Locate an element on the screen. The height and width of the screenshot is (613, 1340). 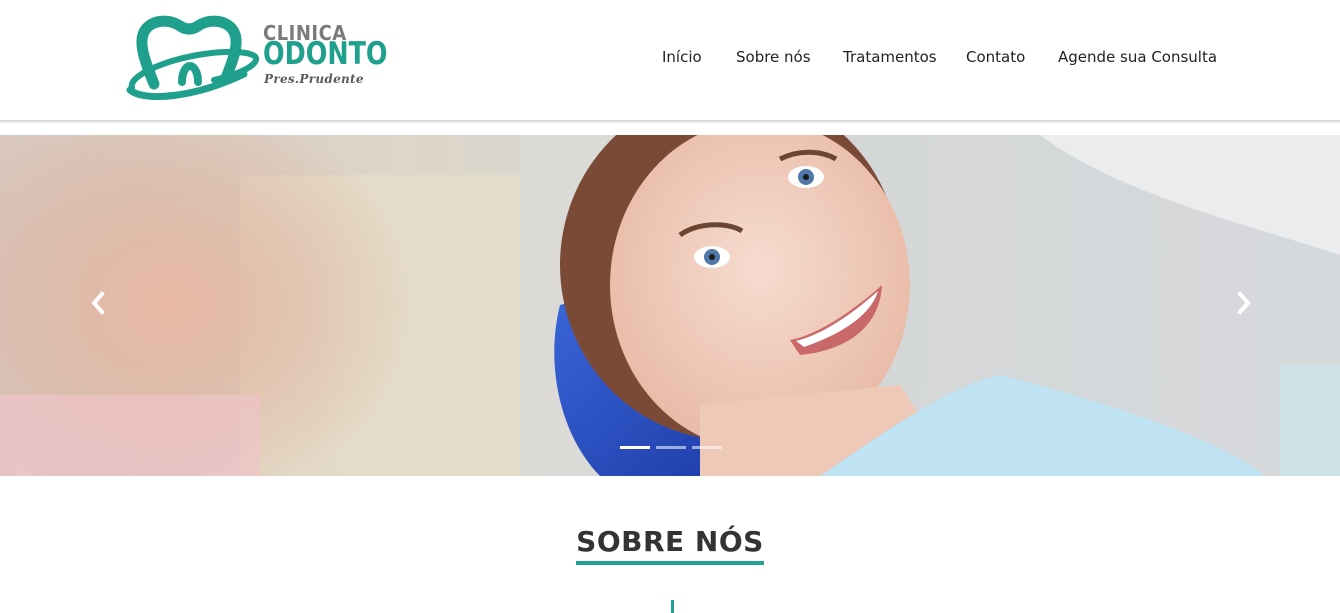
nav-item-inicio: Início is located at coordinates (682, 57).